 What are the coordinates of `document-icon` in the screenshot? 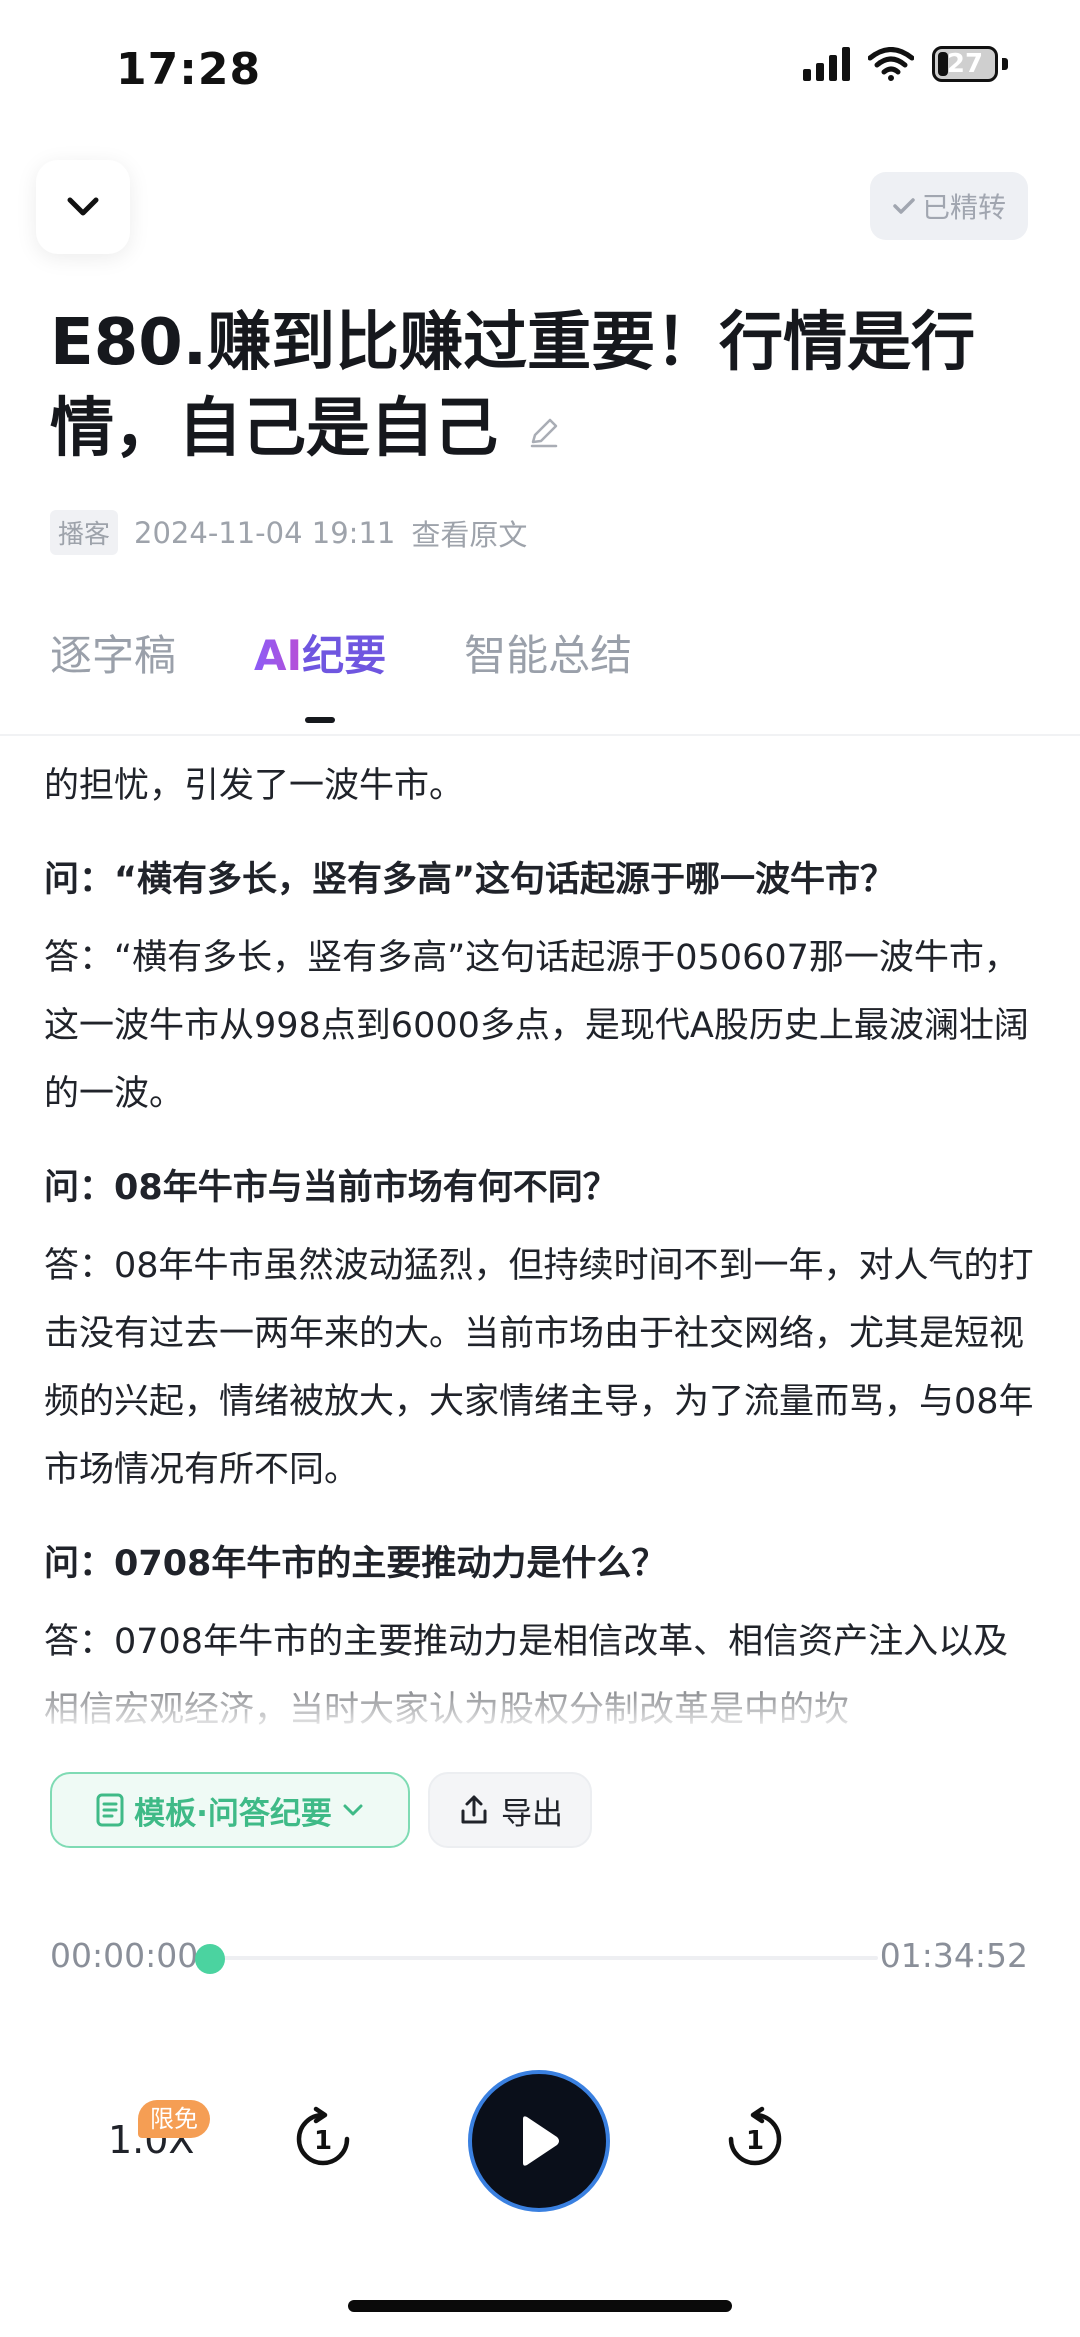 It's located at (110, 1810).